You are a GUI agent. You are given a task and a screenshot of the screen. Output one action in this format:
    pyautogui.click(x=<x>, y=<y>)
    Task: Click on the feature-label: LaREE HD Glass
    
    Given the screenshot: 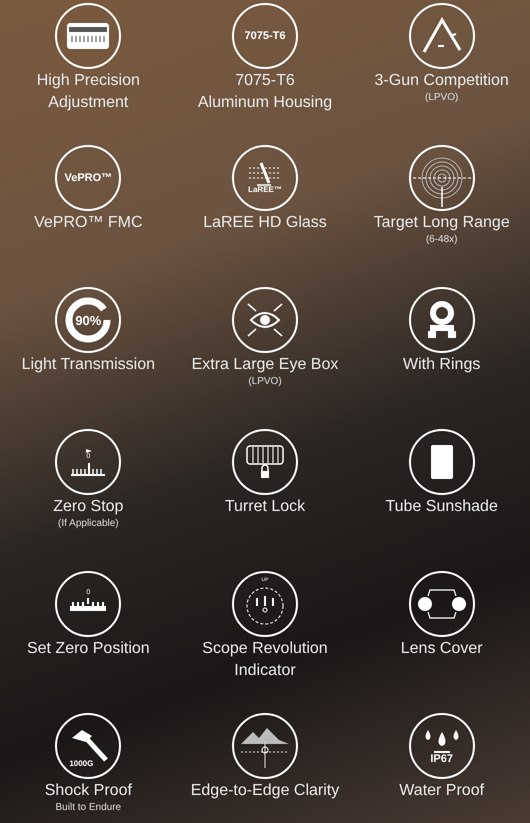 What is the action you would take?
    pyautogui.click(x=265, y=223)
    